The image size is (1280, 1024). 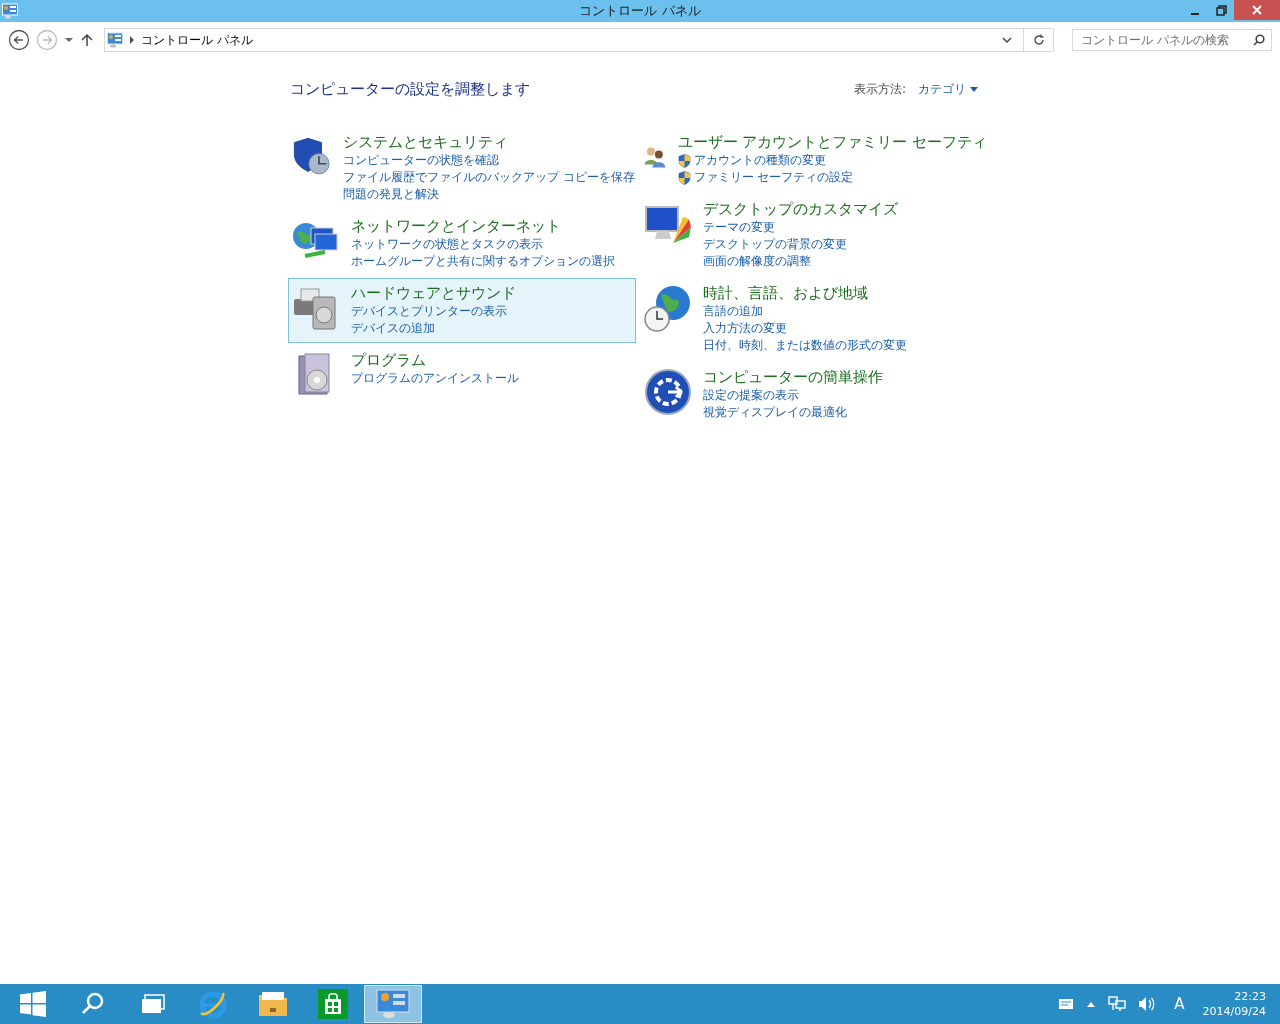 What do you see at coordinates (435, 378) in the screenshot?
I see `task-link: プログラムのアンインストール` at bounding box center [435, 378].